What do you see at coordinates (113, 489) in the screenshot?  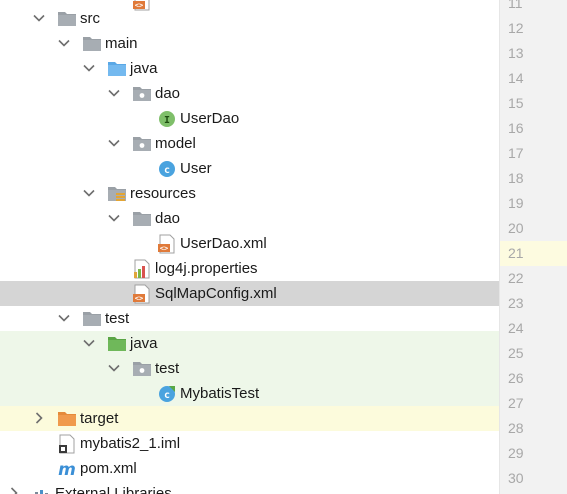 I see `tree-item-label: External Libraries` at bounding box center [113, 489].